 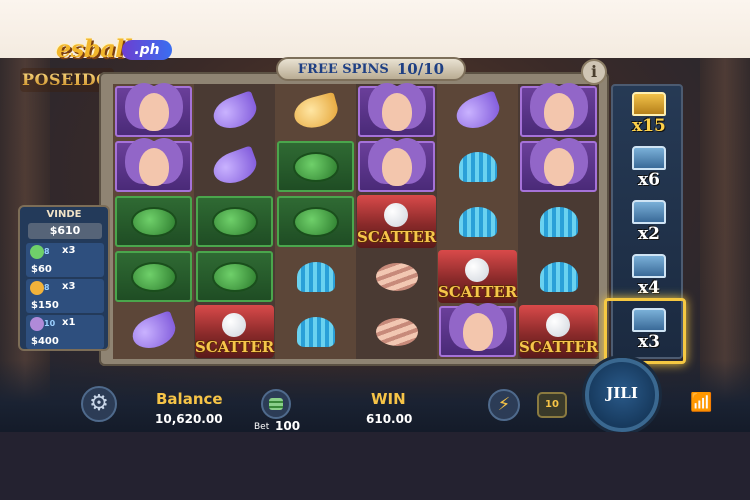 What do you see at coordinates (189, 419) in the screenshot?
I see `balance-value: 10,620.00` at bounding box center [189, 419].